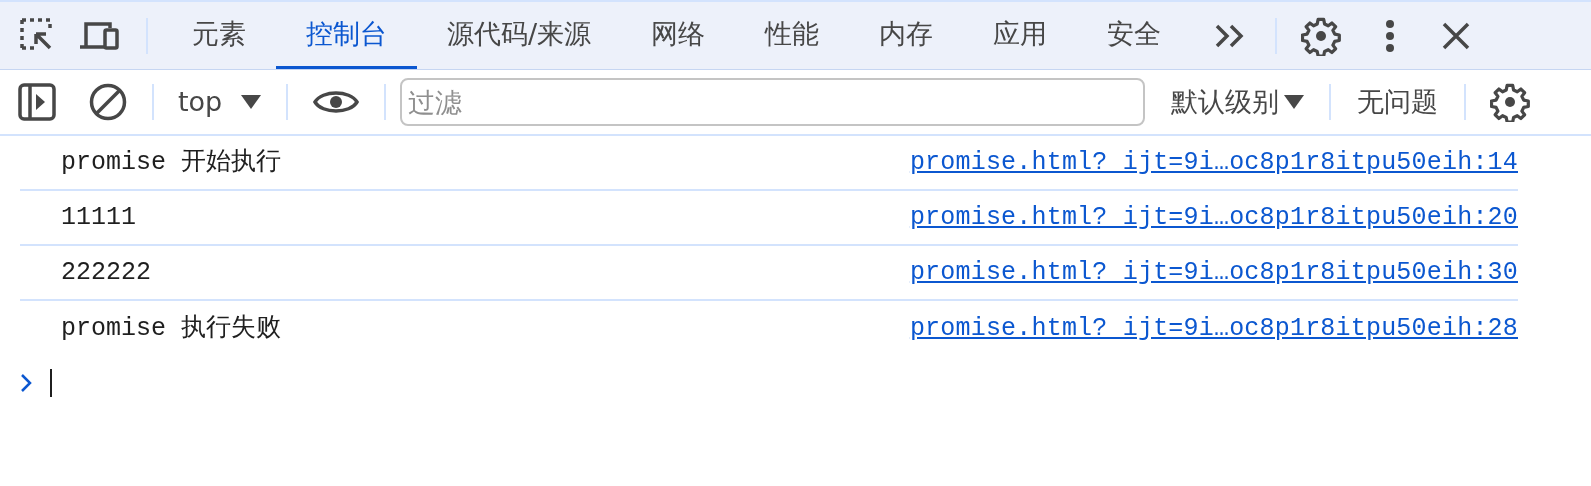  I want to click on panel-tab: 网络, so click(678, 35).